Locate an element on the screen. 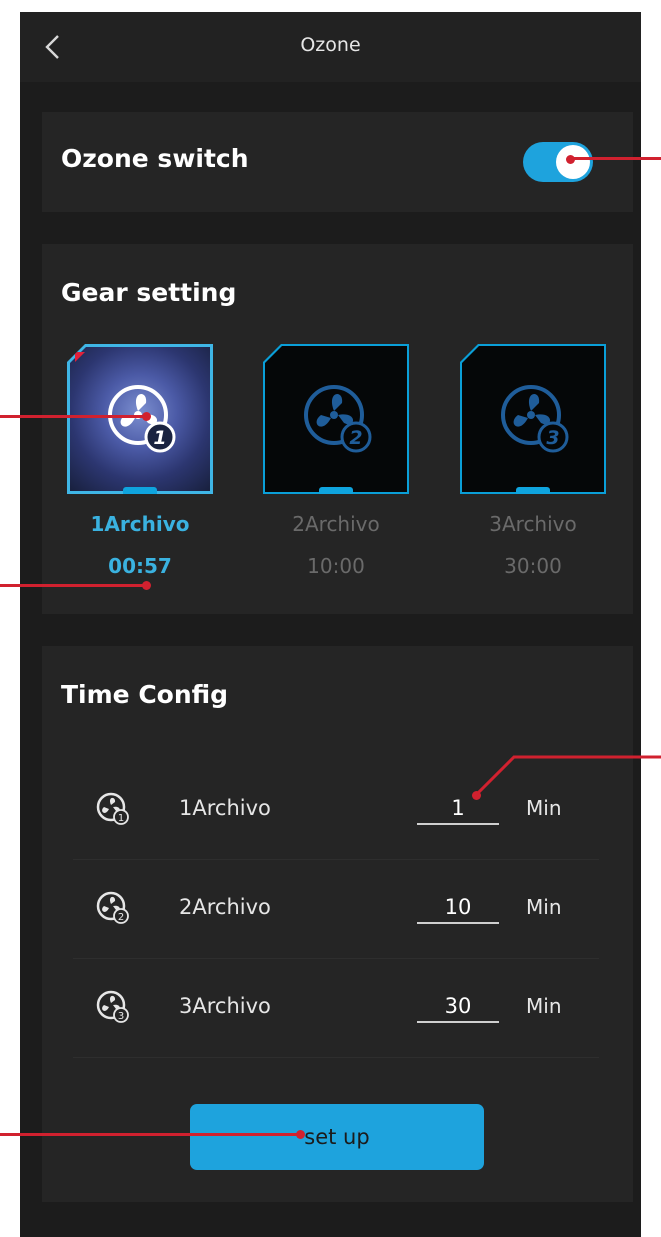 The image size is (661, 1237). gear-name-2: 2Archivo is located at coordinates (336, 524).